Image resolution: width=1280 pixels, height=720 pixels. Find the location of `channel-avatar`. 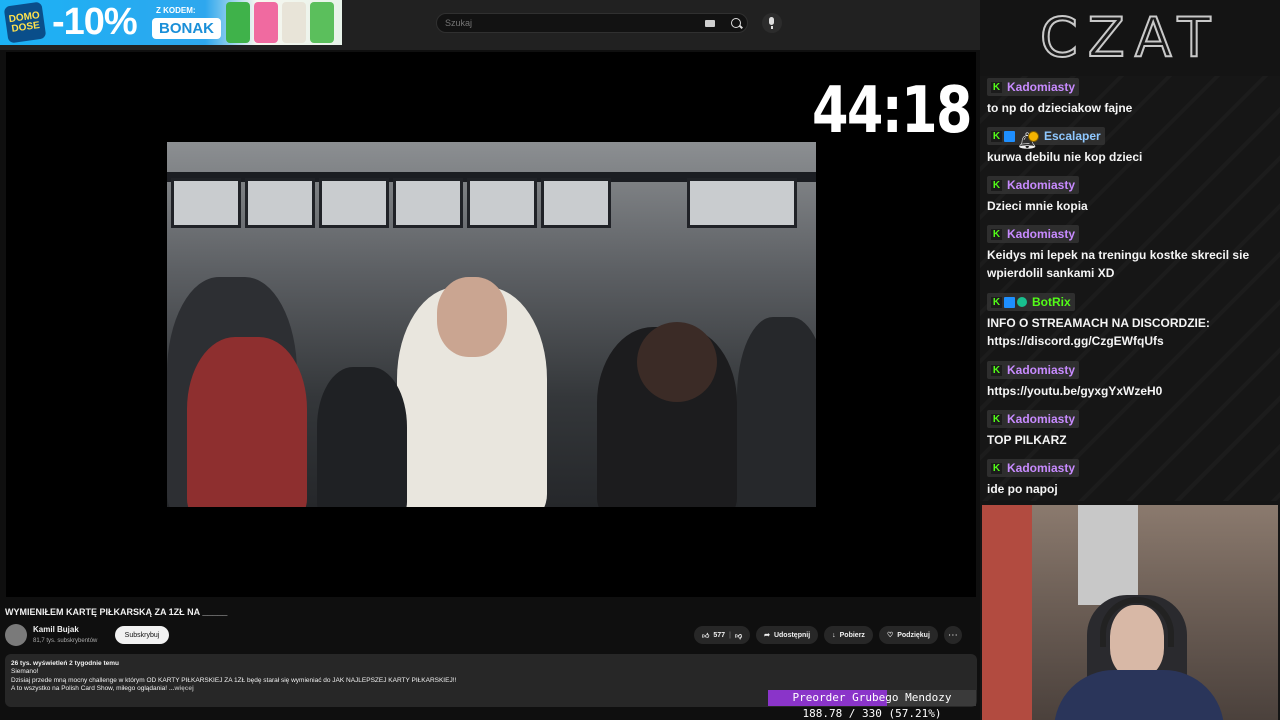

channel-avatar is located at coordinates (16, 635).